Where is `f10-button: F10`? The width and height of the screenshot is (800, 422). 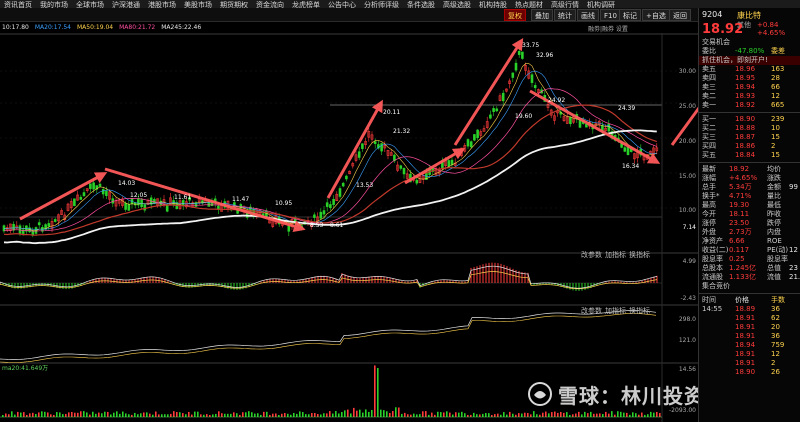 f10-button: F10 is located at coordinates (610, 15).